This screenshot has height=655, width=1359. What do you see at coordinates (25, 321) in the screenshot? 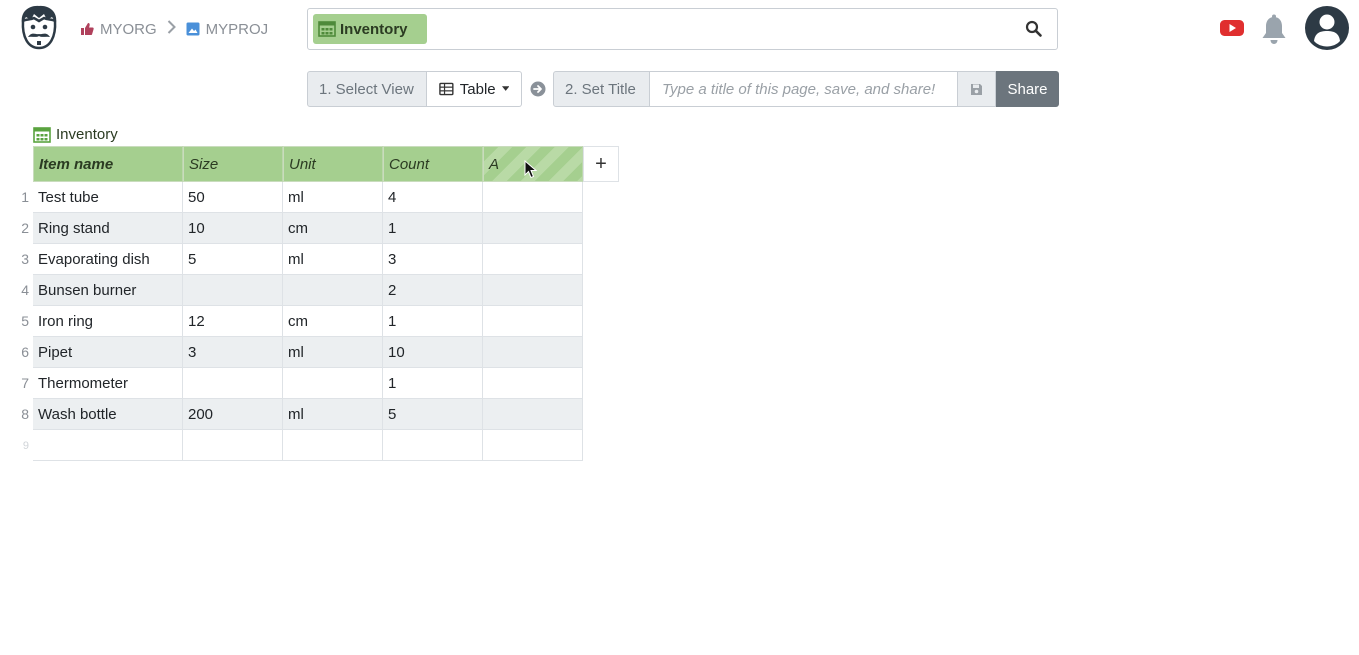
I see `row-number: 5` at bounding box center [25, 321].